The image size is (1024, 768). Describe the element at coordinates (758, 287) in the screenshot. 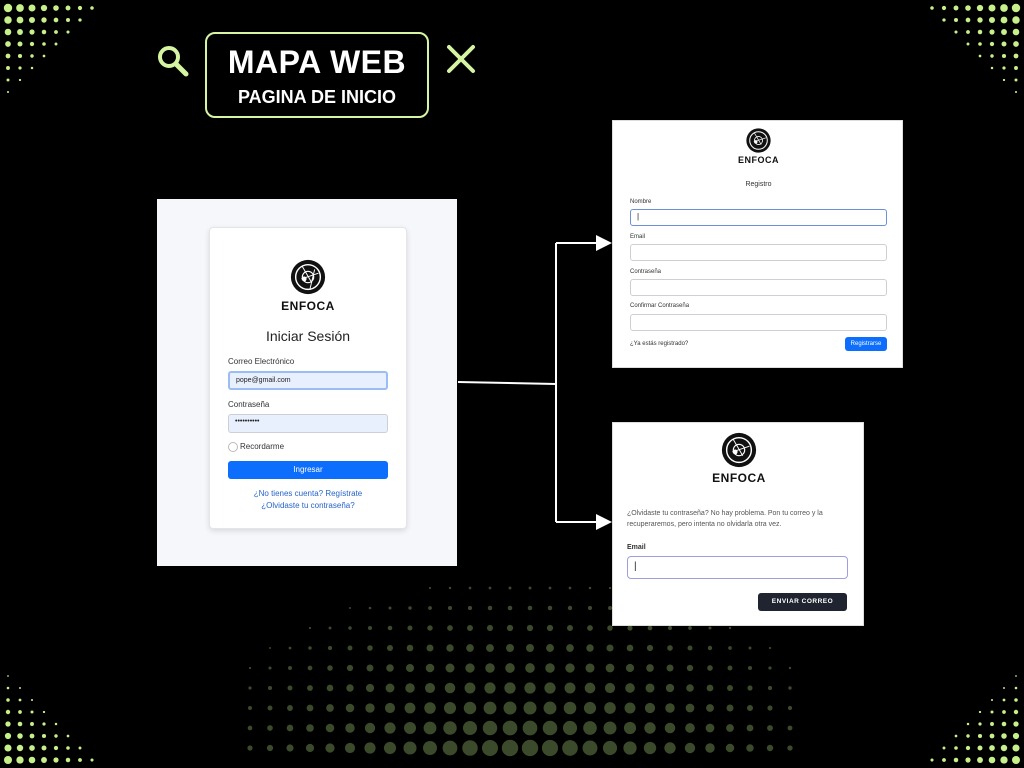

I see `password-field` at that location.